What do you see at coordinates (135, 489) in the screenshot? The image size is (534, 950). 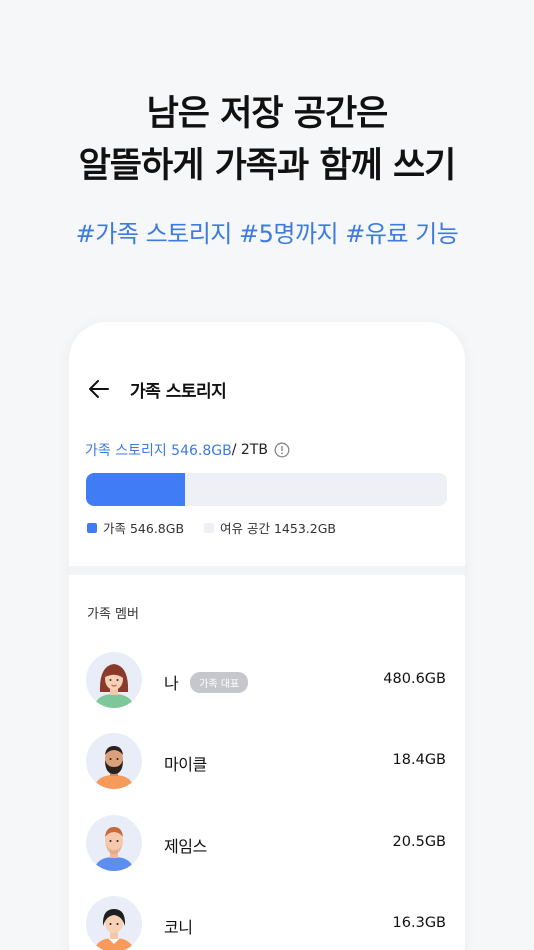 I see `storage-progress-fill` at bounding box center [135, 489].